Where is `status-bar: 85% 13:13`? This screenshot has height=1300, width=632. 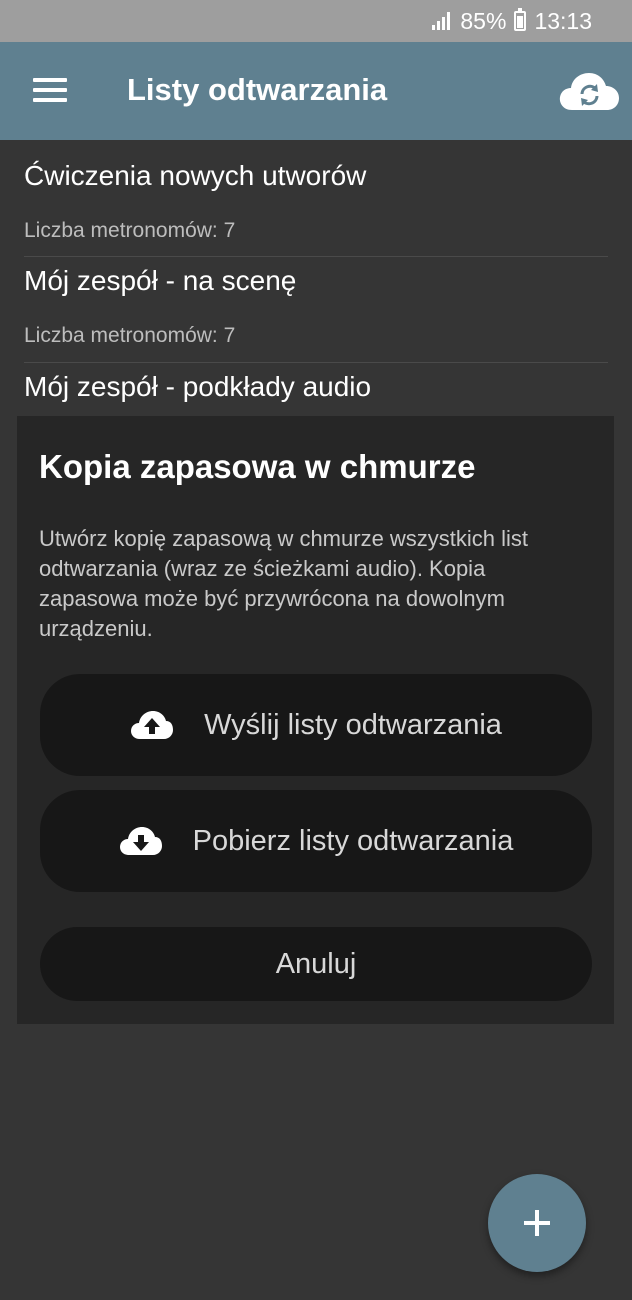
status-bar: 85% 13:13 is located at coordinates (316, 21).